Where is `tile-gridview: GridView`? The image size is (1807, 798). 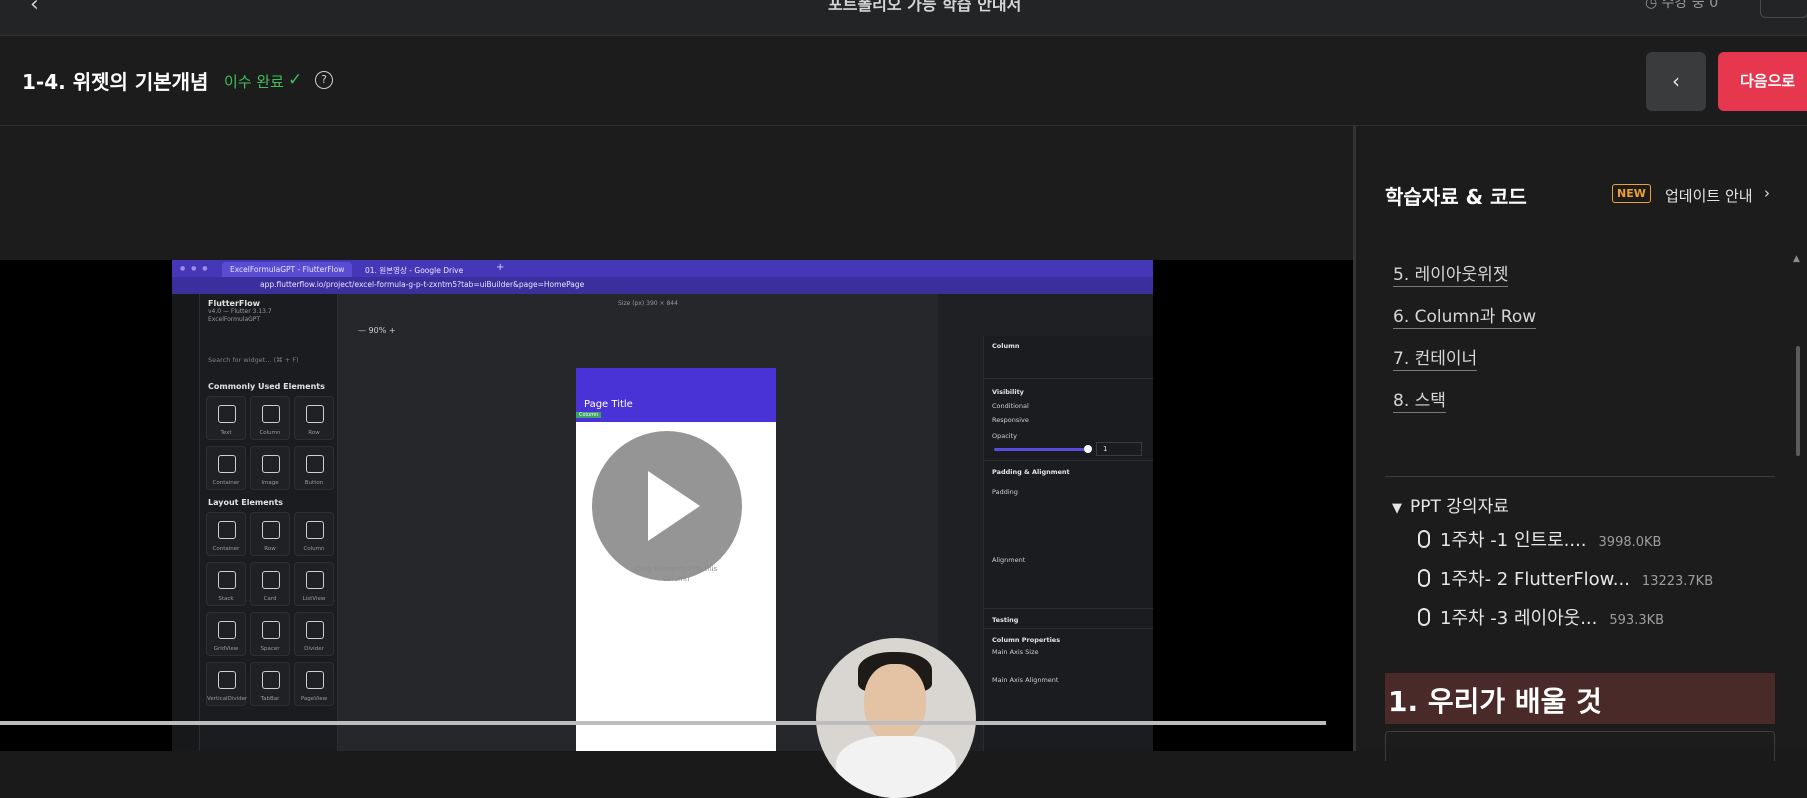
tile-gridview: GridView is located at coordinates (226, 634).